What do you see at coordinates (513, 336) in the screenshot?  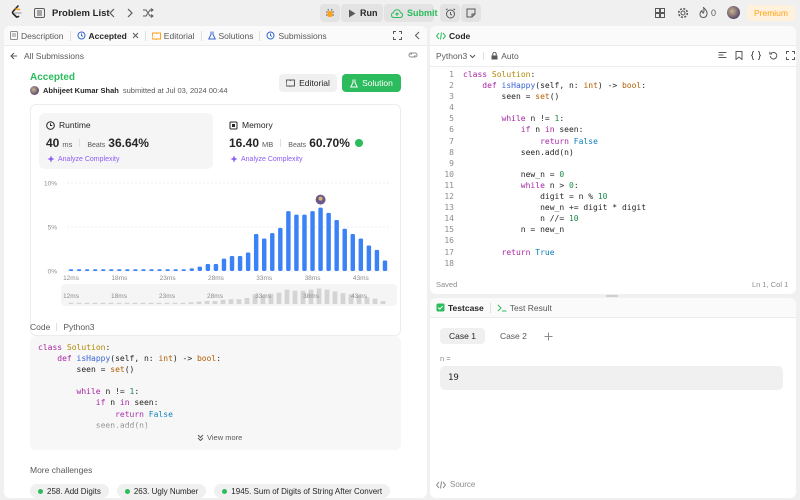 I see `case-tab-2: Case 2` at bounding box center [513, 336].